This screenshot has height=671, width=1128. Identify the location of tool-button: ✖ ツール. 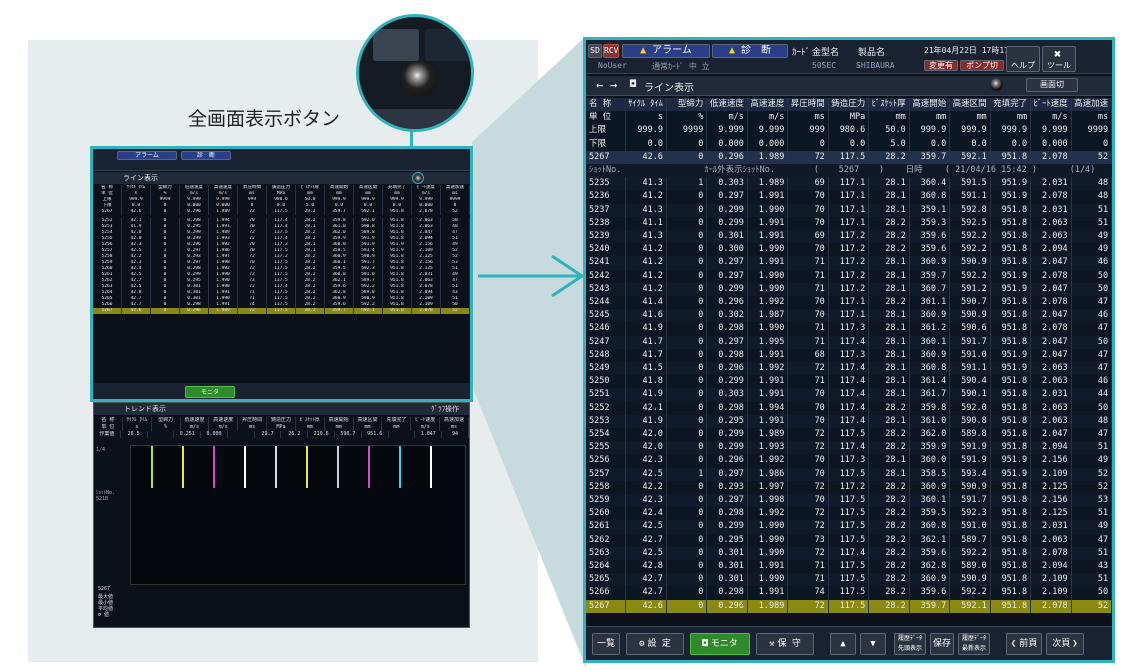
(1059, 59).